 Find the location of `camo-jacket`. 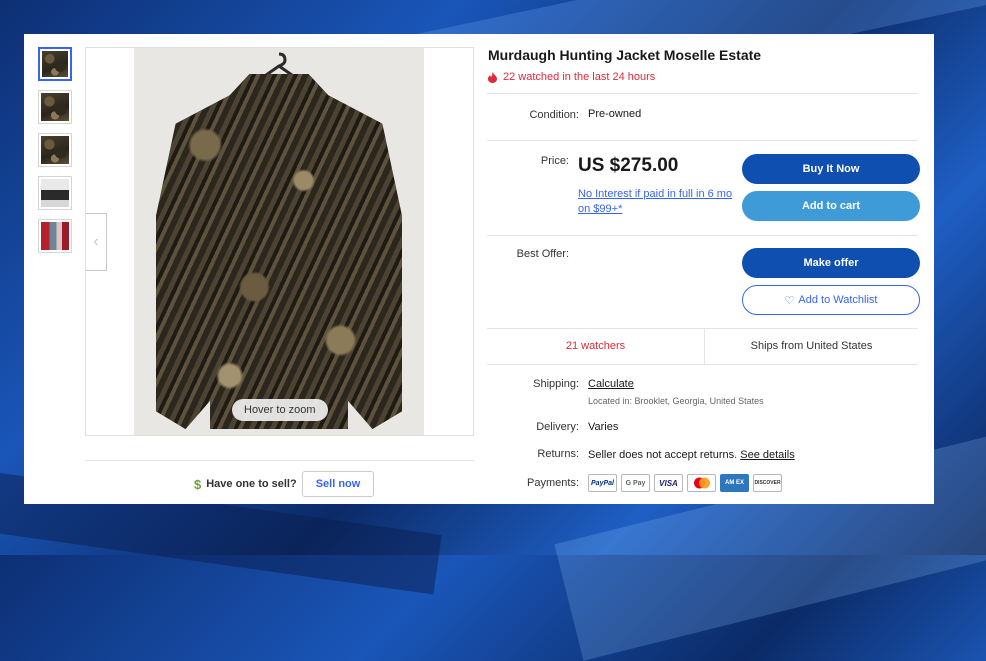

camo-jacket is located at coordinates (279, 251).